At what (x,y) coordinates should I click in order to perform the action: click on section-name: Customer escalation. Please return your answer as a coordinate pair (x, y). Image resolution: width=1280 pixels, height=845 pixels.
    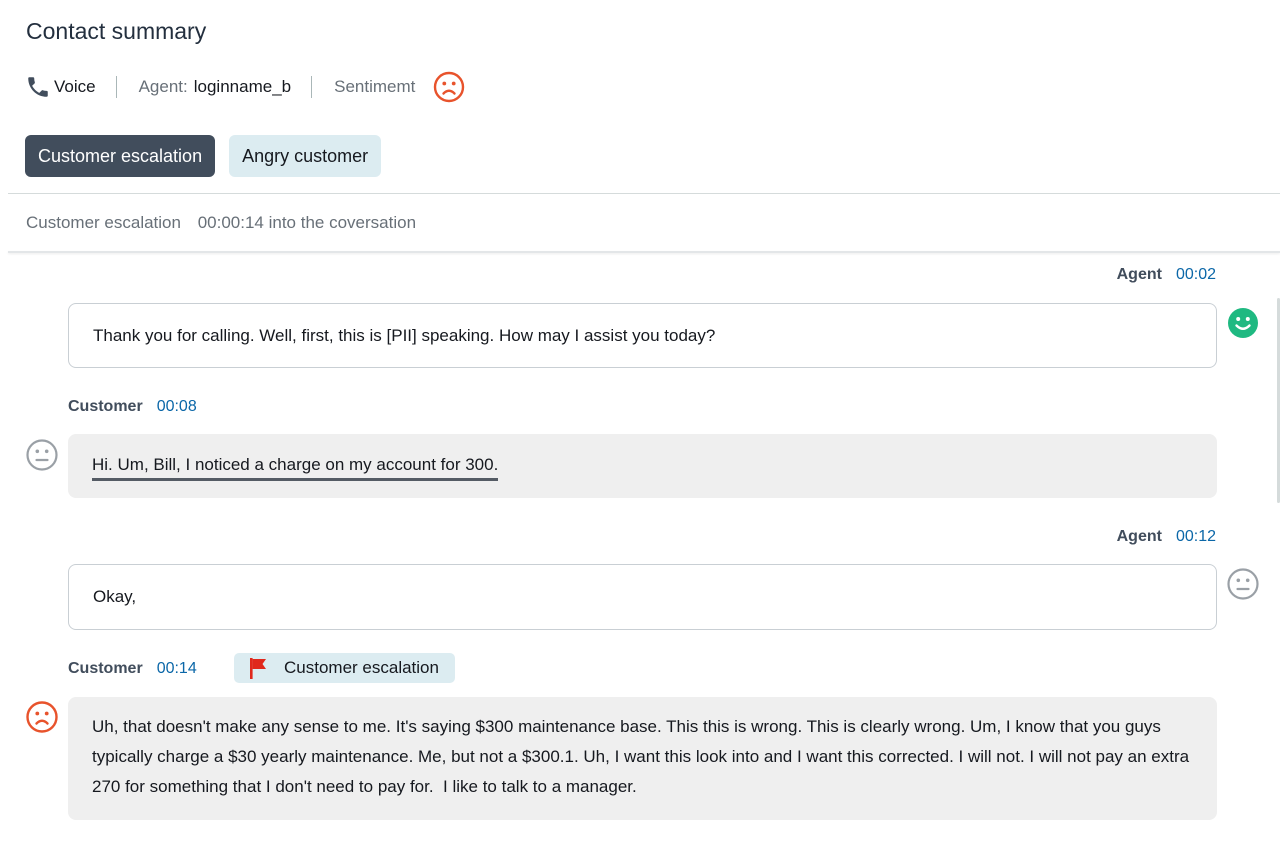
    Looking at the image, I should click on (103, 222).